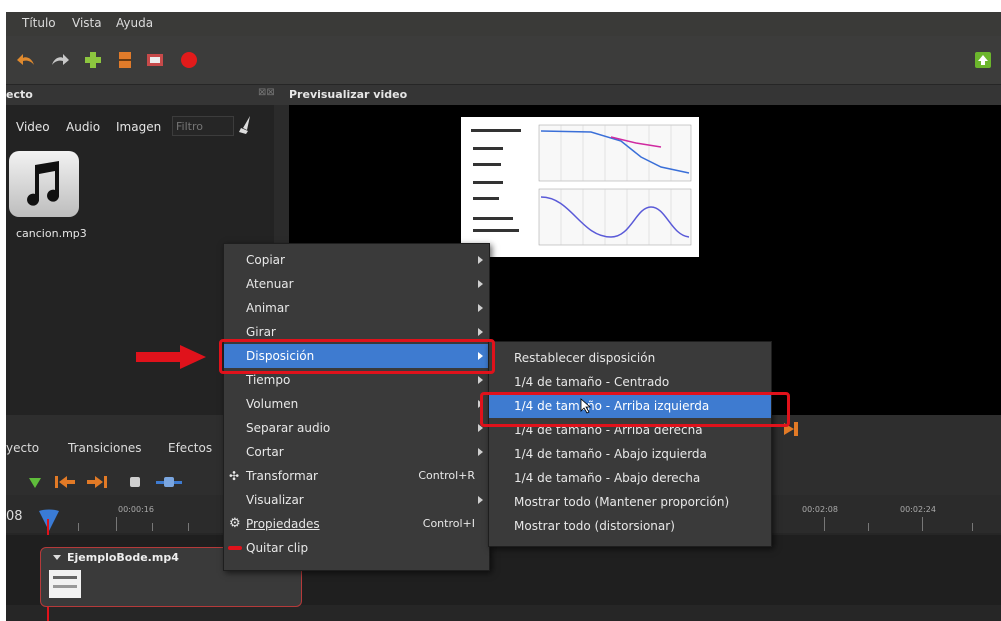  I want to click on clip-name: EjemploBode.mp4, so click(123, 557).